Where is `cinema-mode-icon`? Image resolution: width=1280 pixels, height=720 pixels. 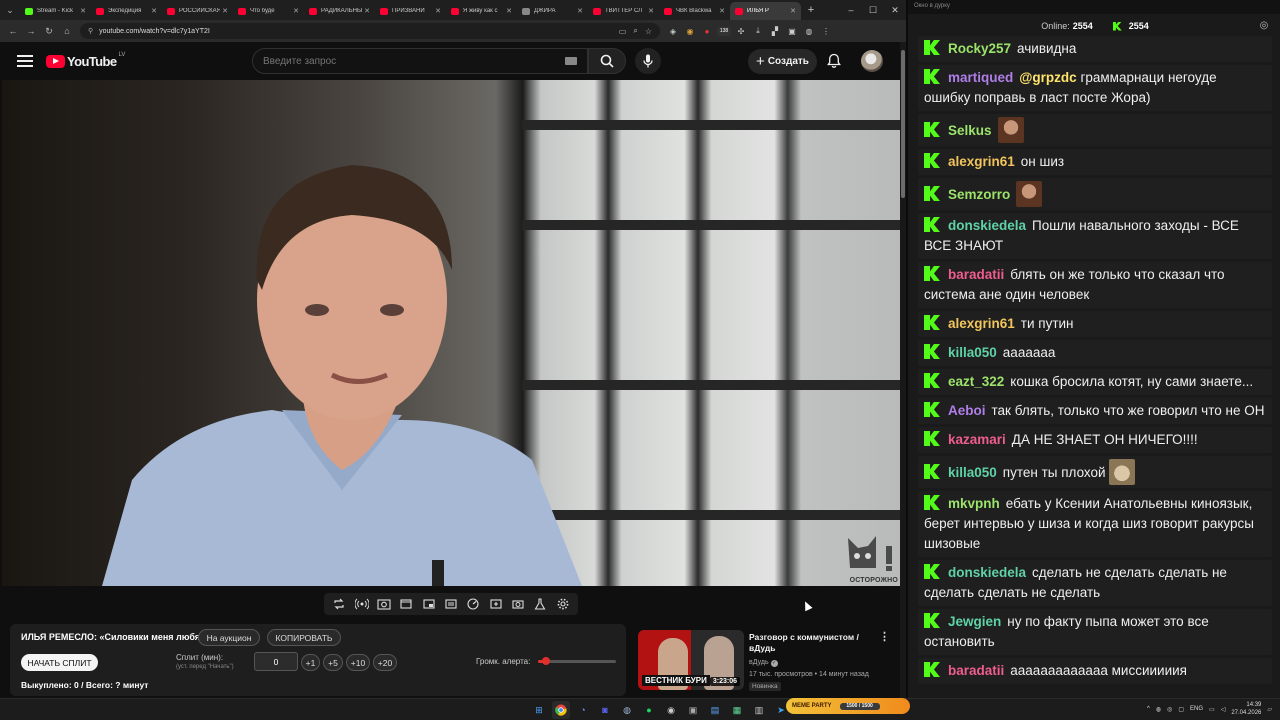
cinema-mode-icon is located at coordinates (406, 604).